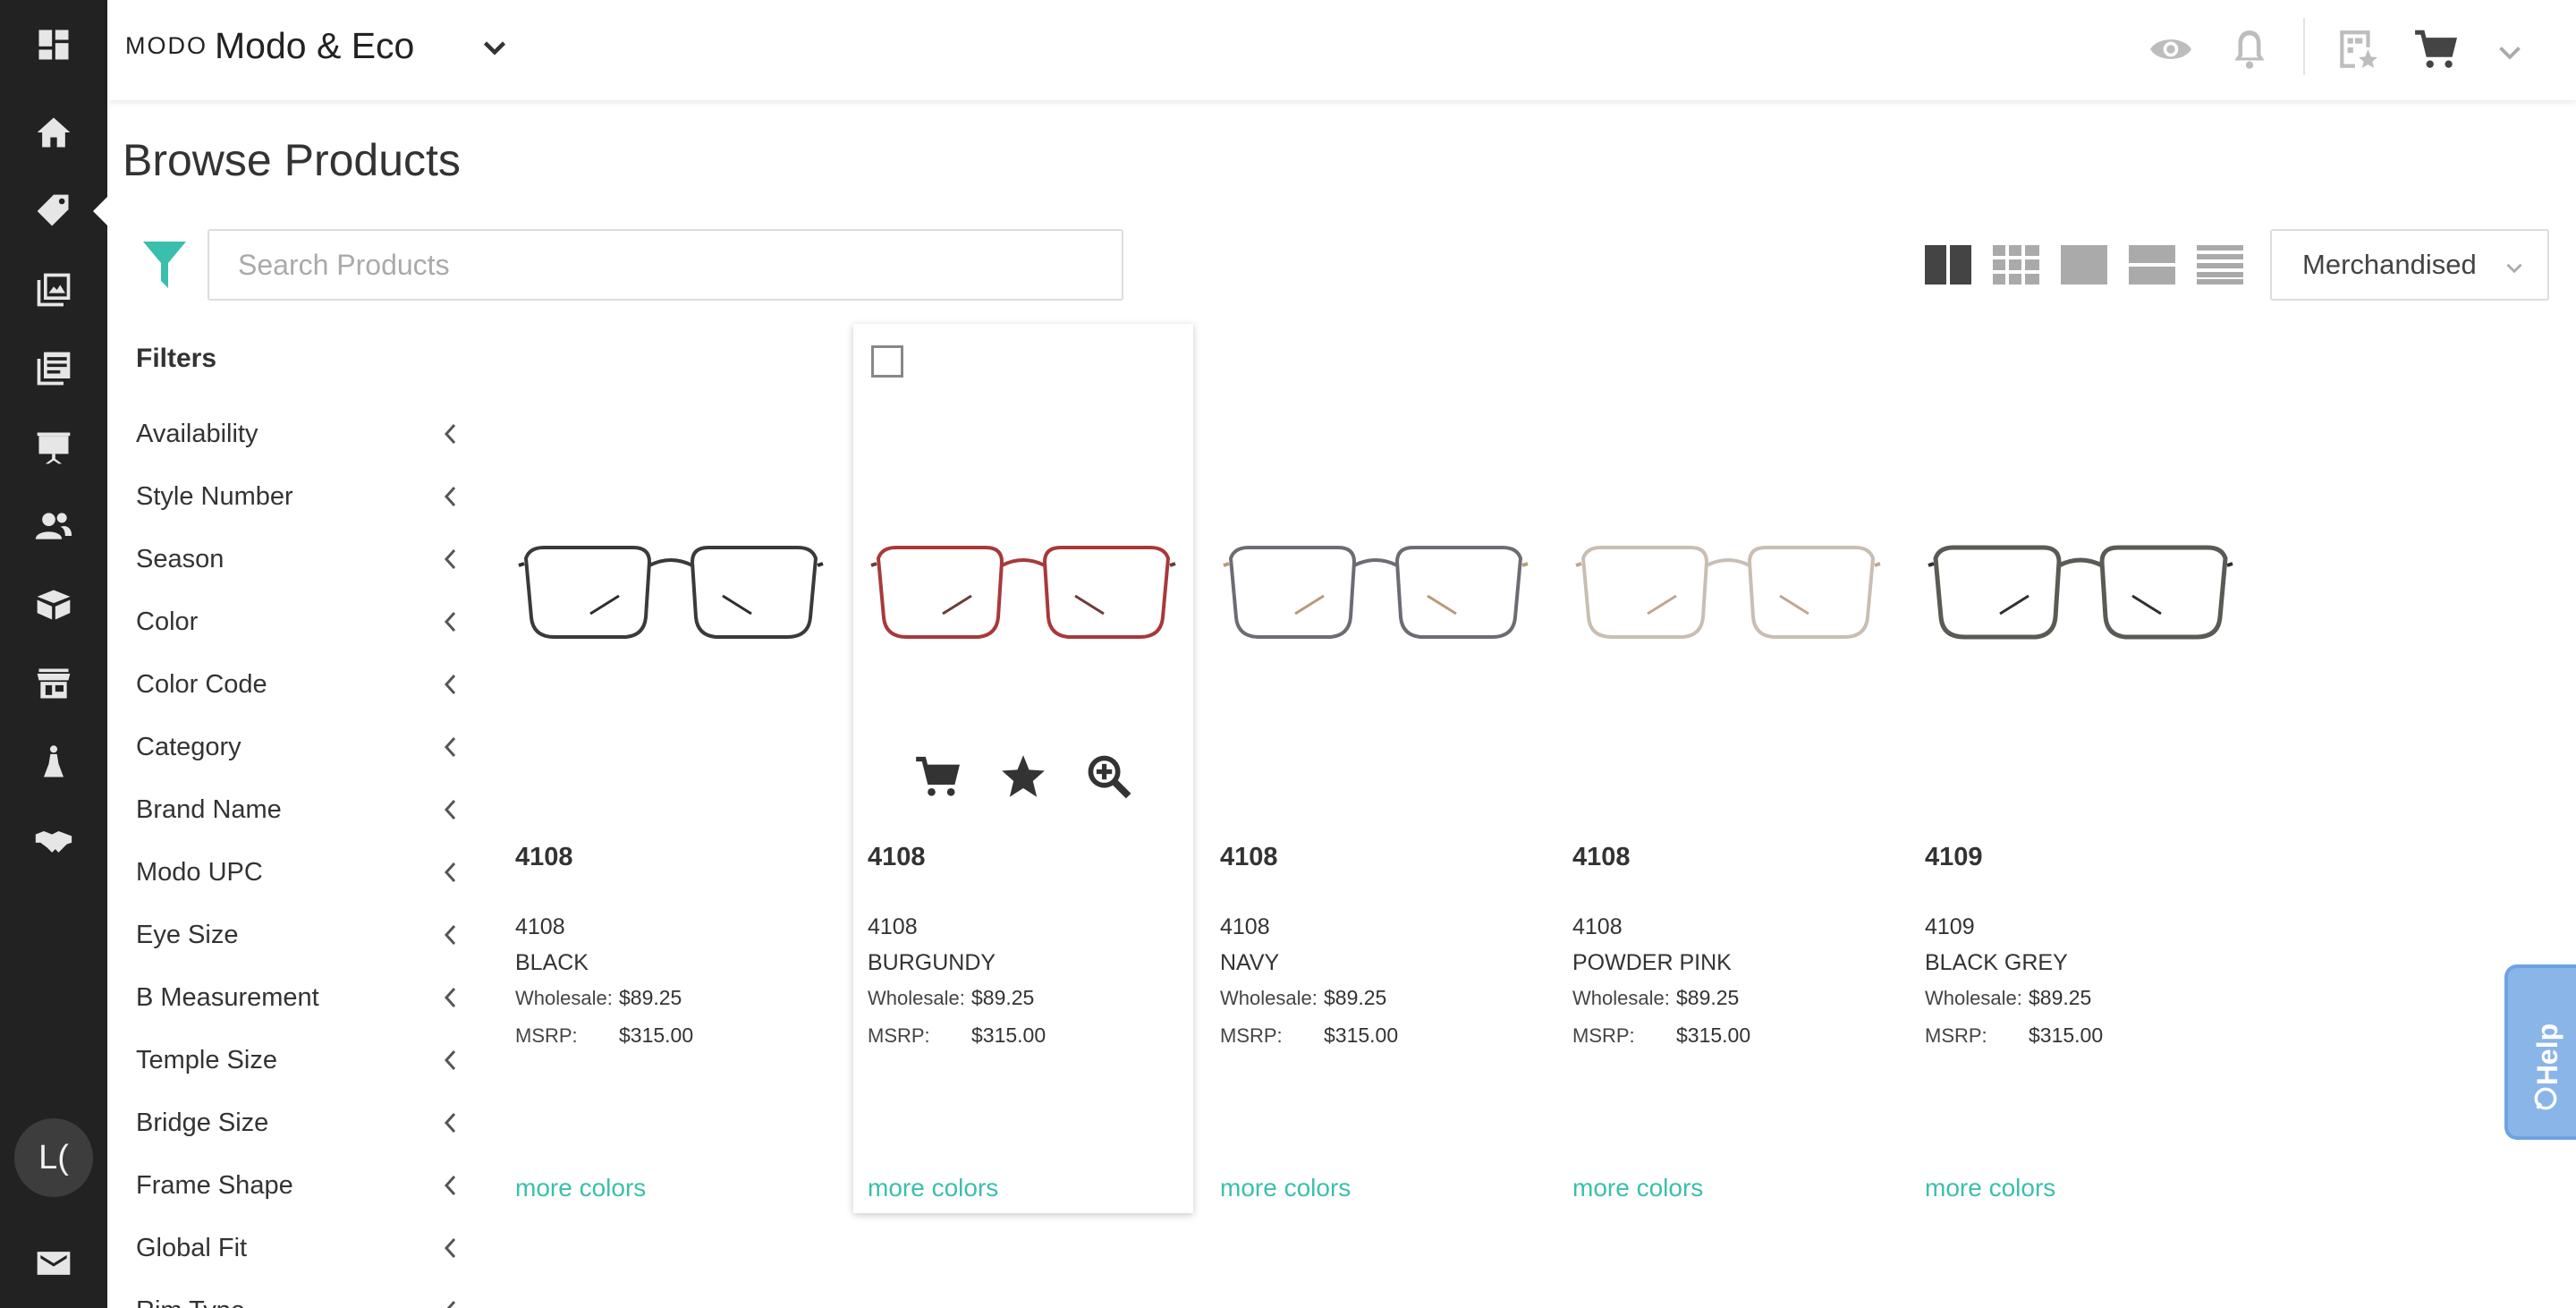  I want to click on handshake-icon, so click(53, 842).